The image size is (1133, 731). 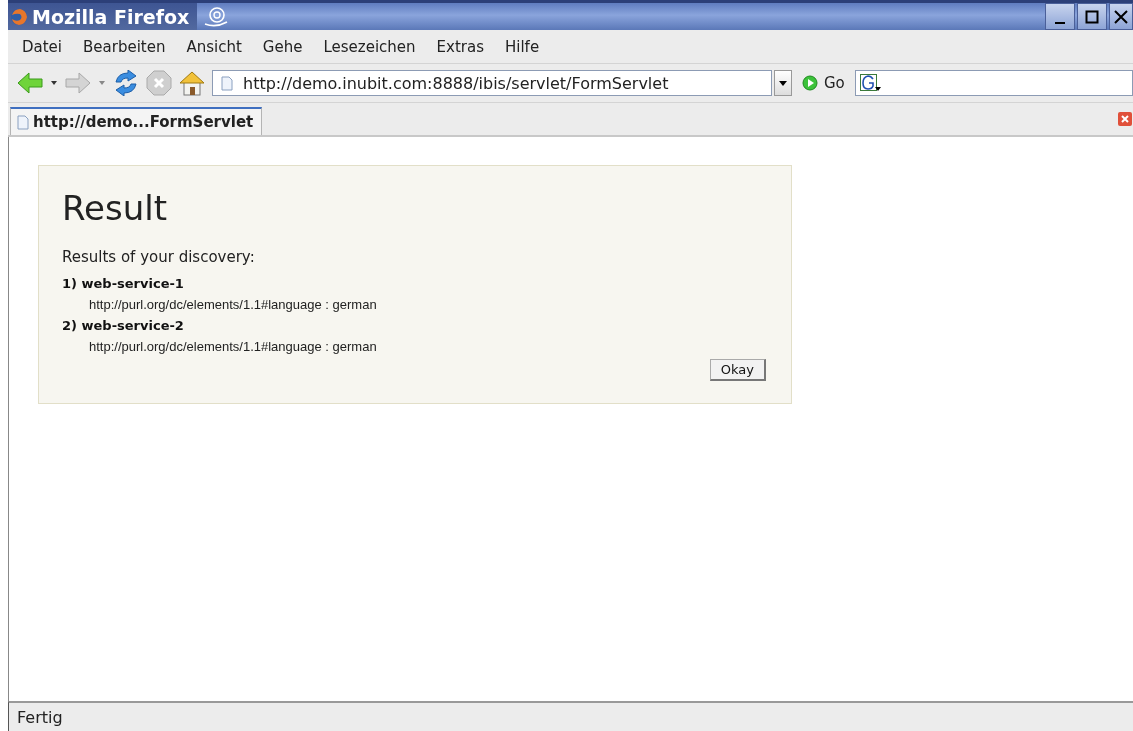 What do you see at coordinates (525, 46) in the screenshot?
I see `menu-item: Hilfe` at bounding box center [525, 46].